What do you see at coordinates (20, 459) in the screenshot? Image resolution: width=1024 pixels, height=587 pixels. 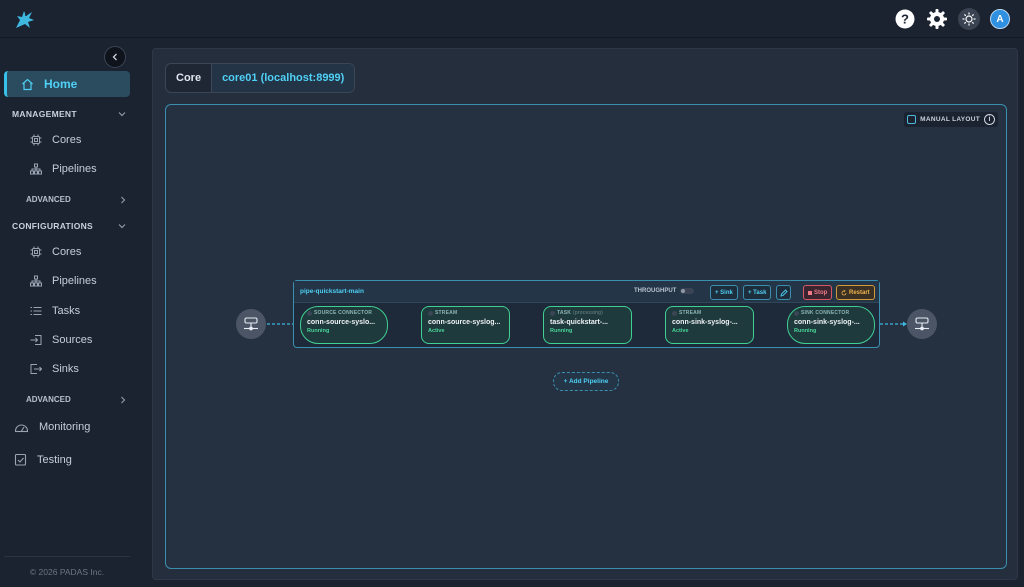 I see `clipboard-check-icon` at bounding box center [20, 459].